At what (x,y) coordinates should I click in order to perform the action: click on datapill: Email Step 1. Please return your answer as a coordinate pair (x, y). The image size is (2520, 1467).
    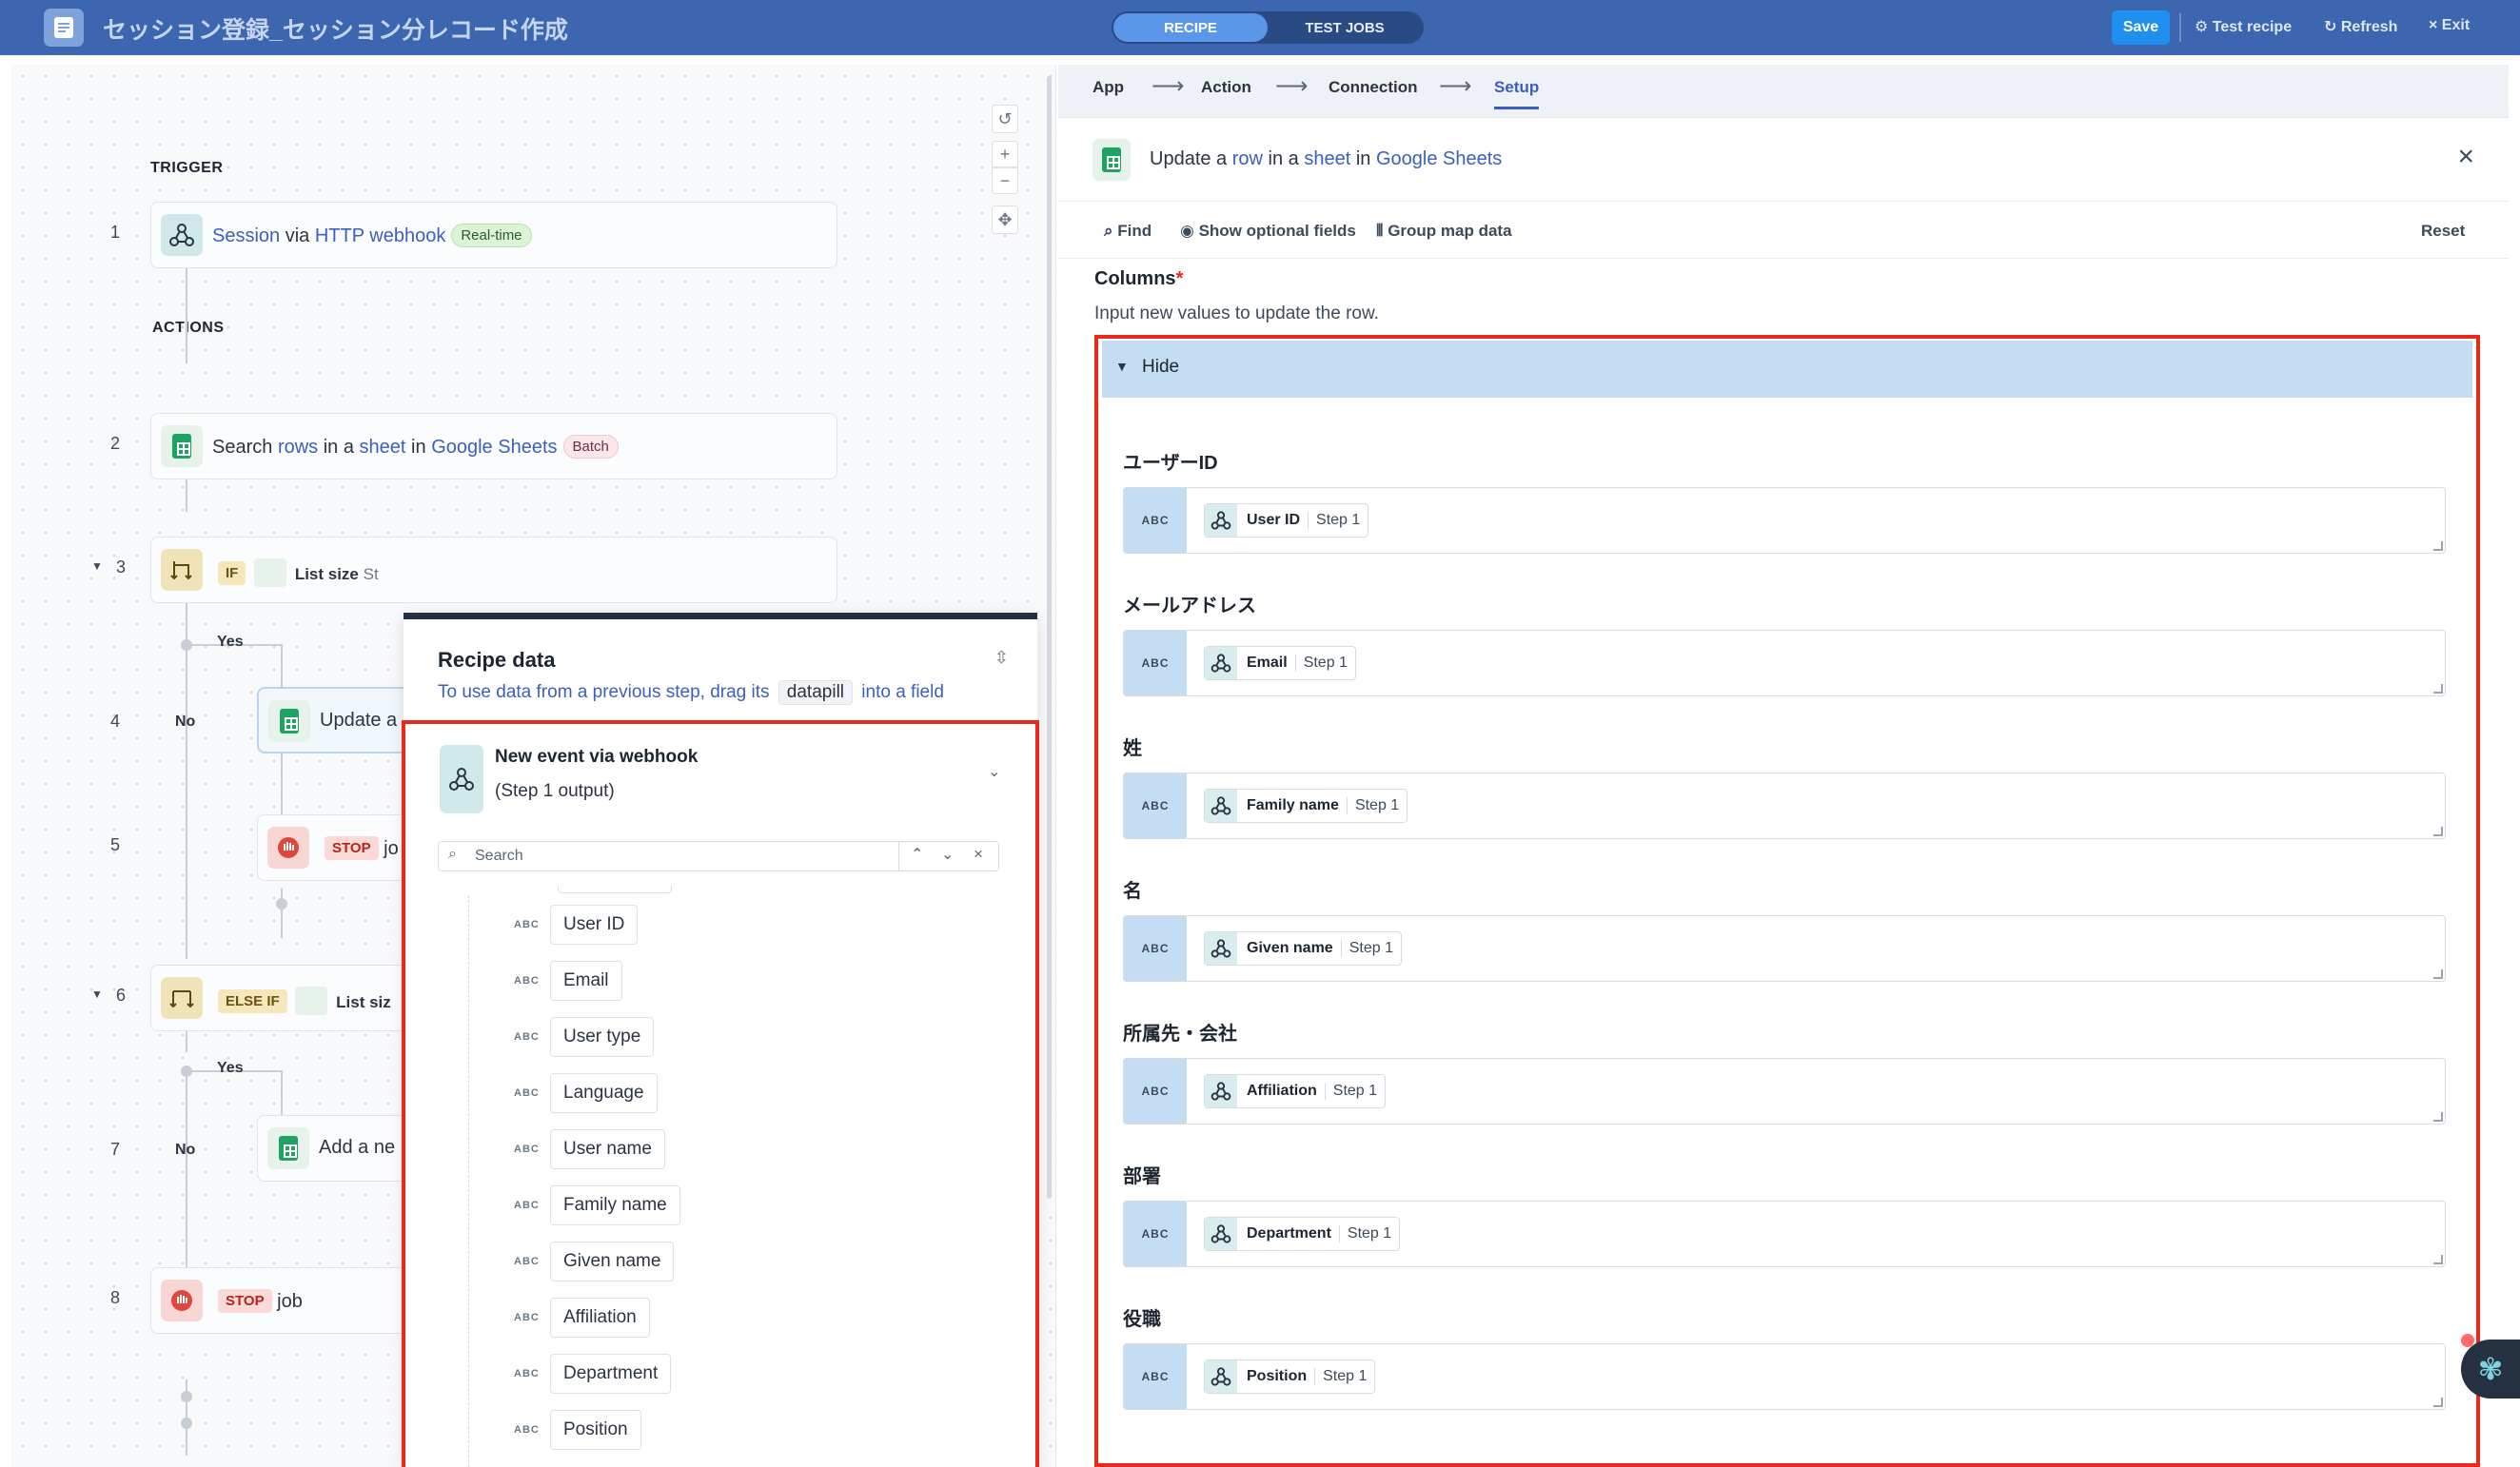
    Looking at the image, I should click on (1280, 663).